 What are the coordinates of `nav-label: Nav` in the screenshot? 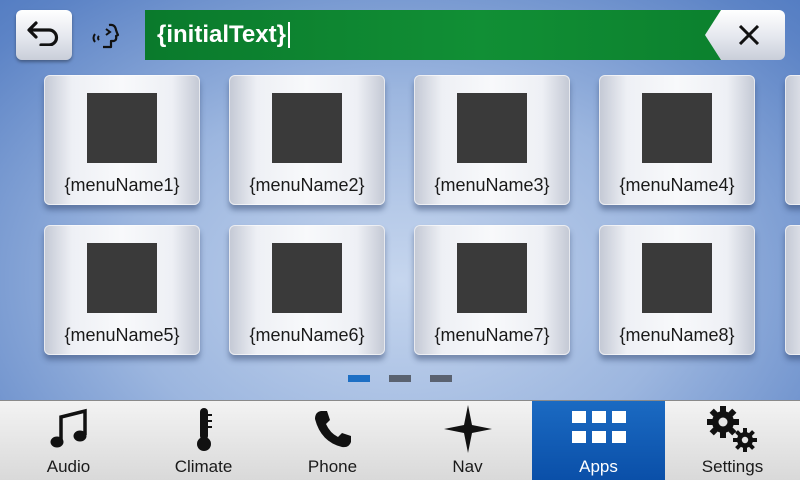 It's located at (467, 466).